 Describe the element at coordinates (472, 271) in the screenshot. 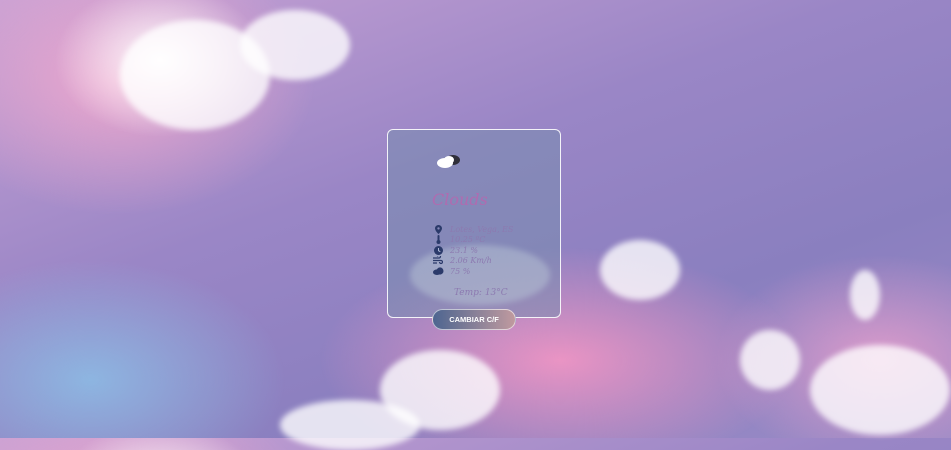

I see `detail-row-clouds: 75 %` at that location.